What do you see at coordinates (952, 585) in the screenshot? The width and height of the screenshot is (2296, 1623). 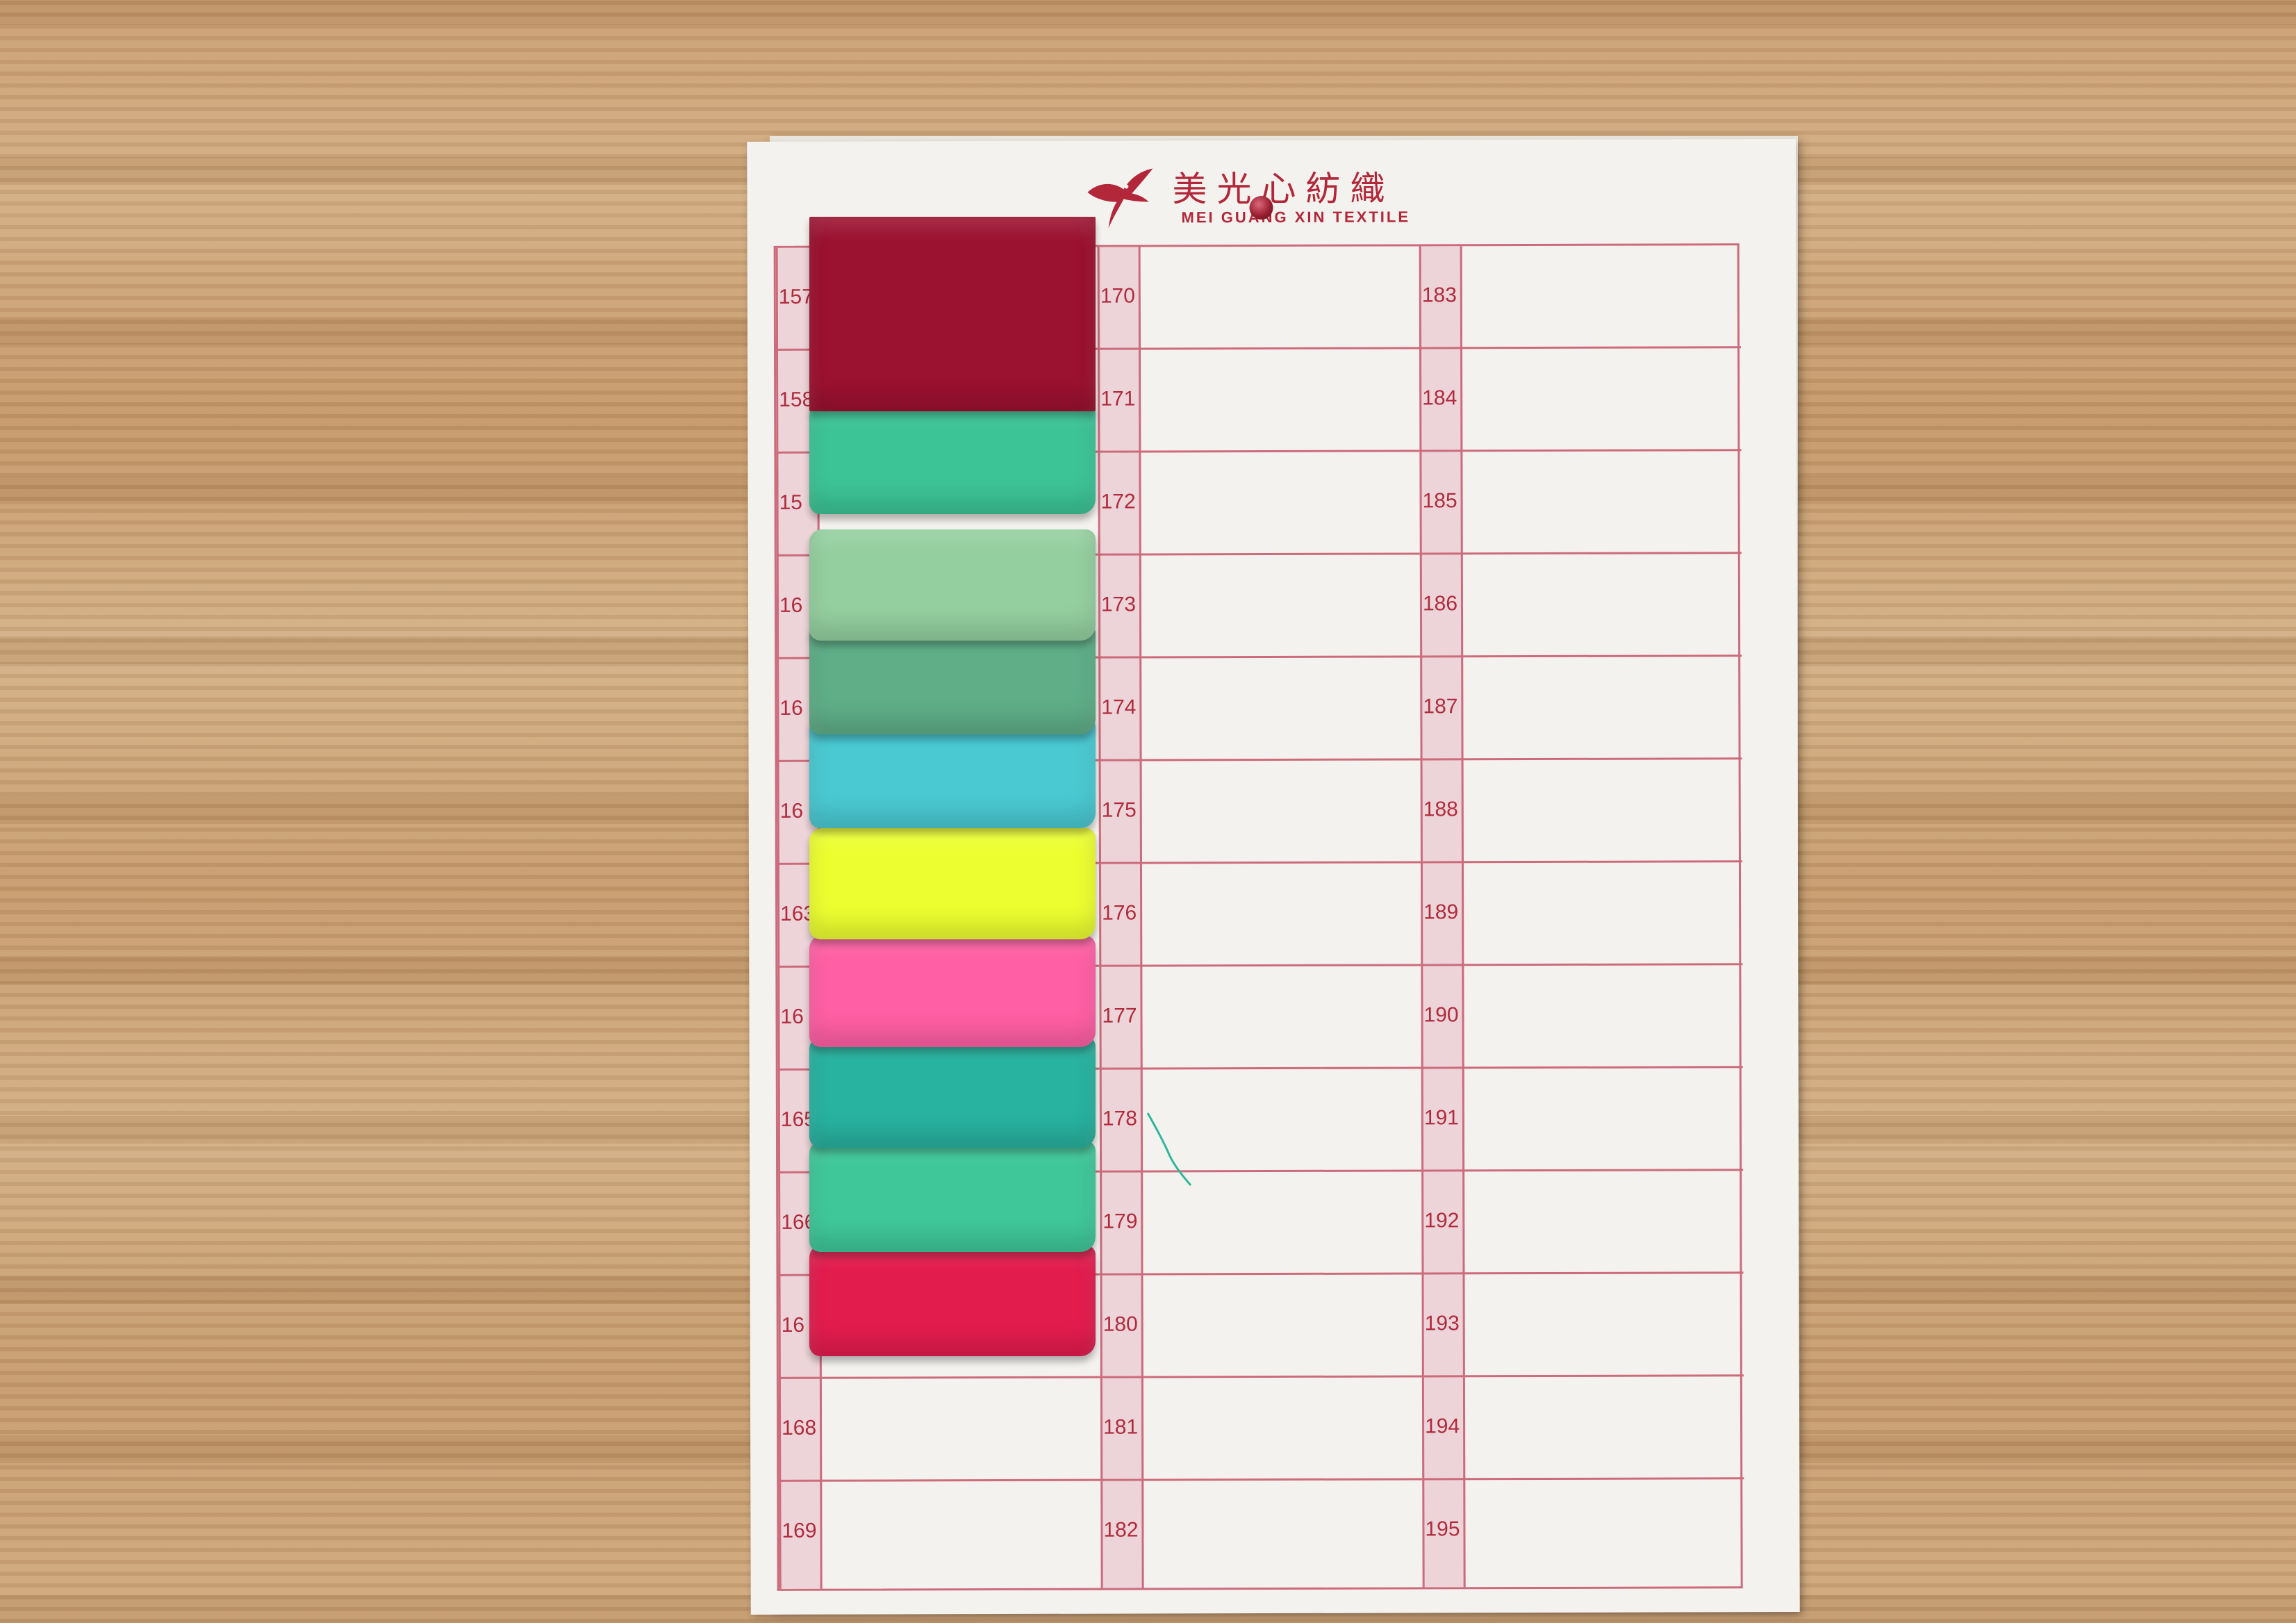 I see `sage-green-swatch` at bounding box center [952, 585].